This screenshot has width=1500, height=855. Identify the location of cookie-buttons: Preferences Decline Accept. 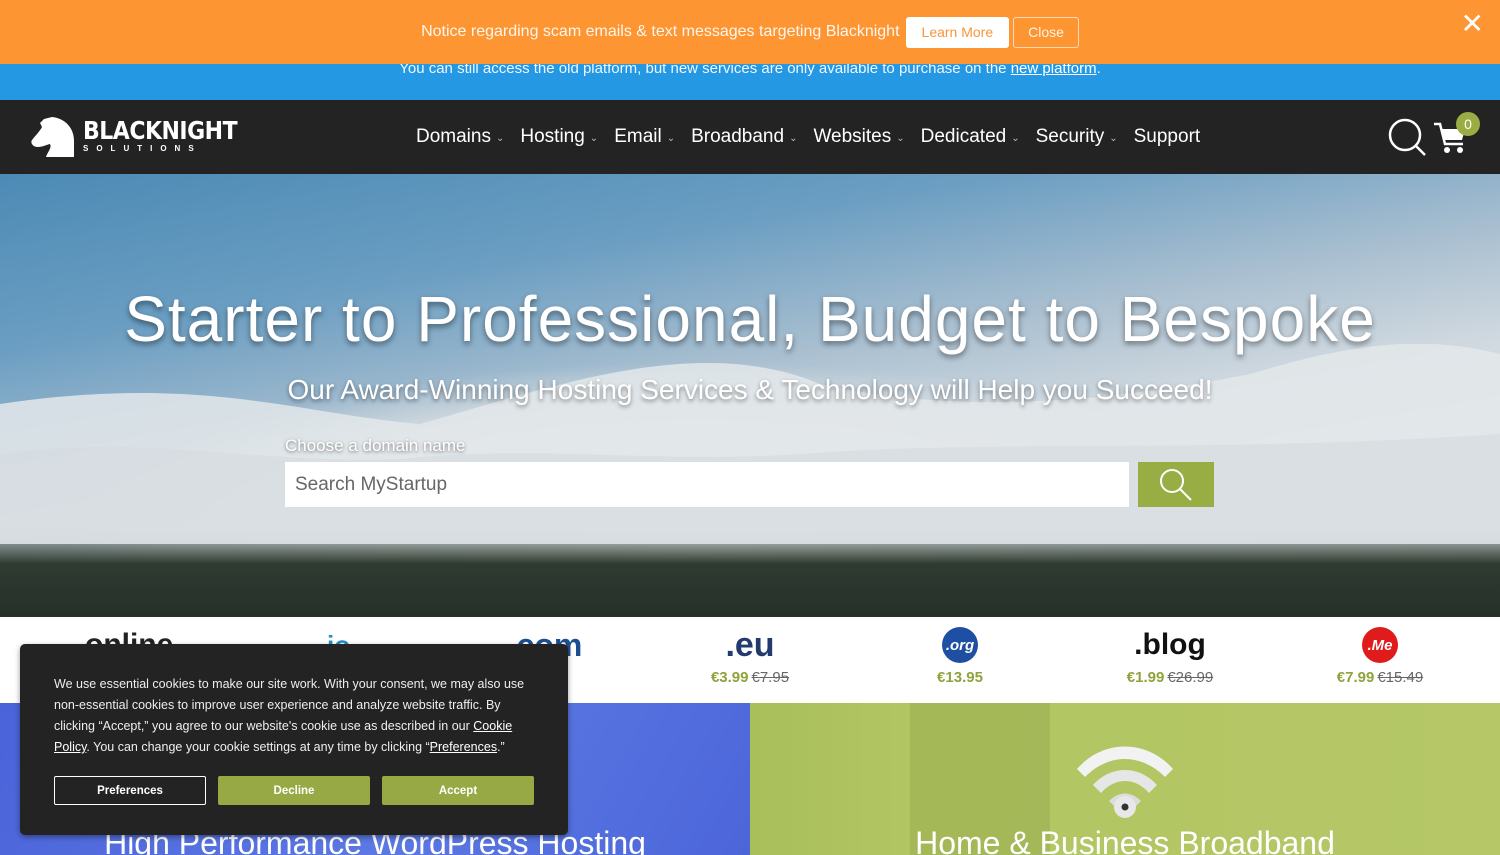
(294, 790).